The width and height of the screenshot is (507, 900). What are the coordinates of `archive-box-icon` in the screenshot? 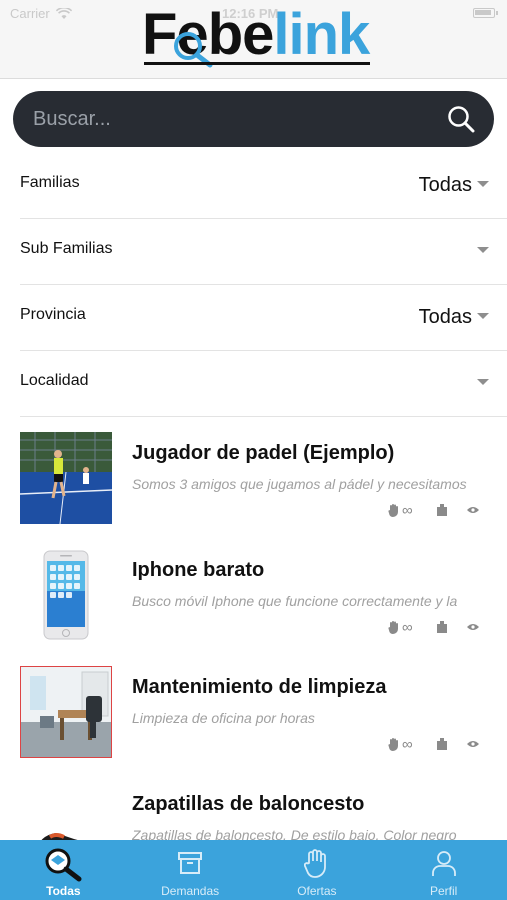 It's located at (190, 863).